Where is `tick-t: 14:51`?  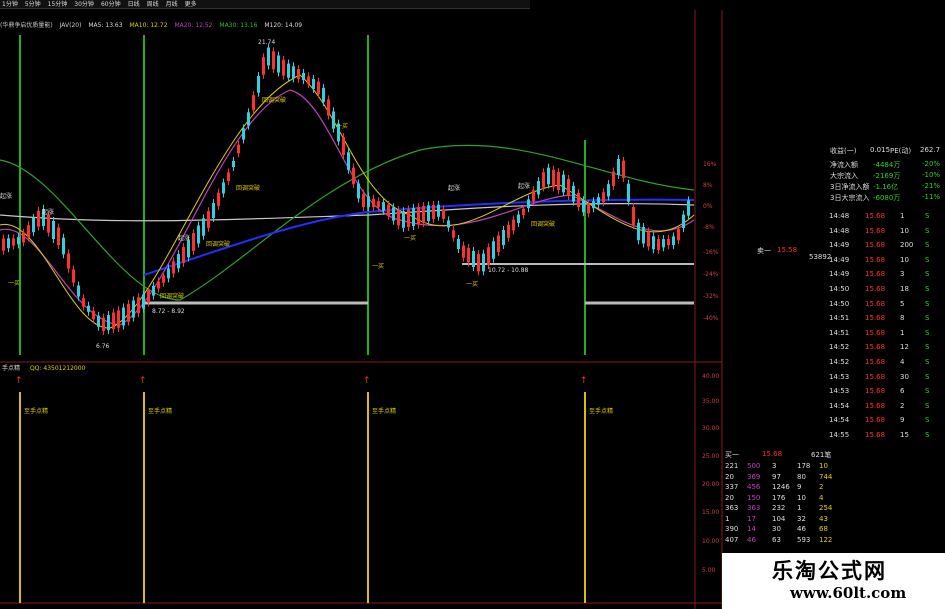
tick-t: 14:51 is located at coordinates (839, 318).